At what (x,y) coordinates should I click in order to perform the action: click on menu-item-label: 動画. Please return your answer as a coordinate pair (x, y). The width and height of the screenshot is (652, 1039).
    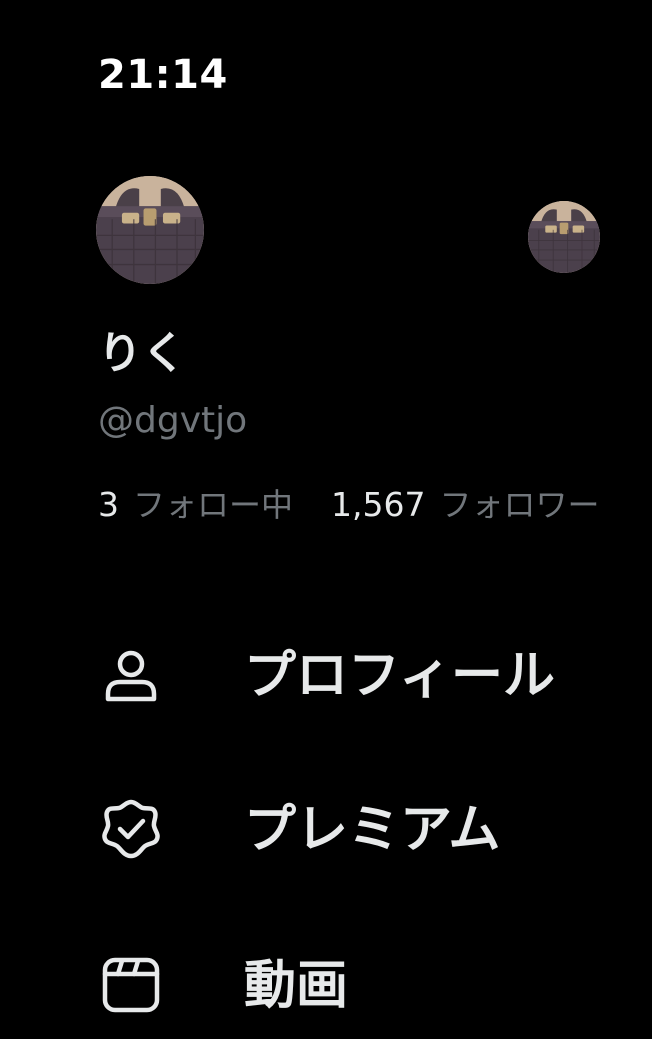
    Looking at the image, I should click on (296, 986).